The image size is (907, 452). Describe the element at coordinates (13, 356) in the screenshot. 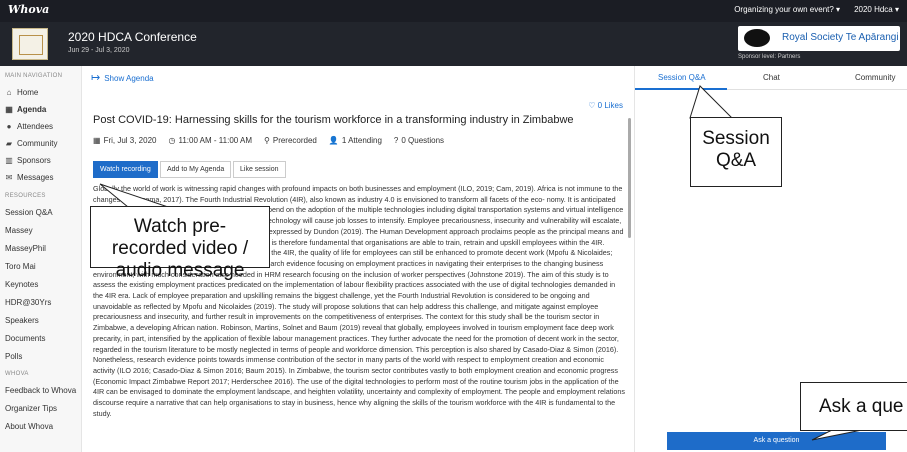

I see `sidebar-item-polls: Polls` at that location.